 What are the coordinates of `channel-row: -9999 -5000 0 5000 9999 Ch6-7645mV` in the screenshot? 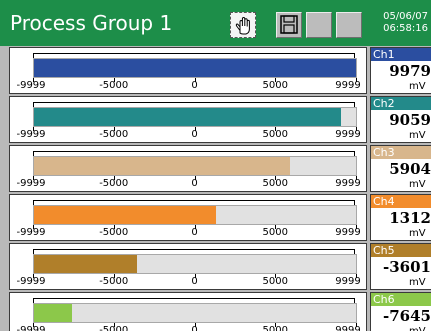 It's located at (215, 311).